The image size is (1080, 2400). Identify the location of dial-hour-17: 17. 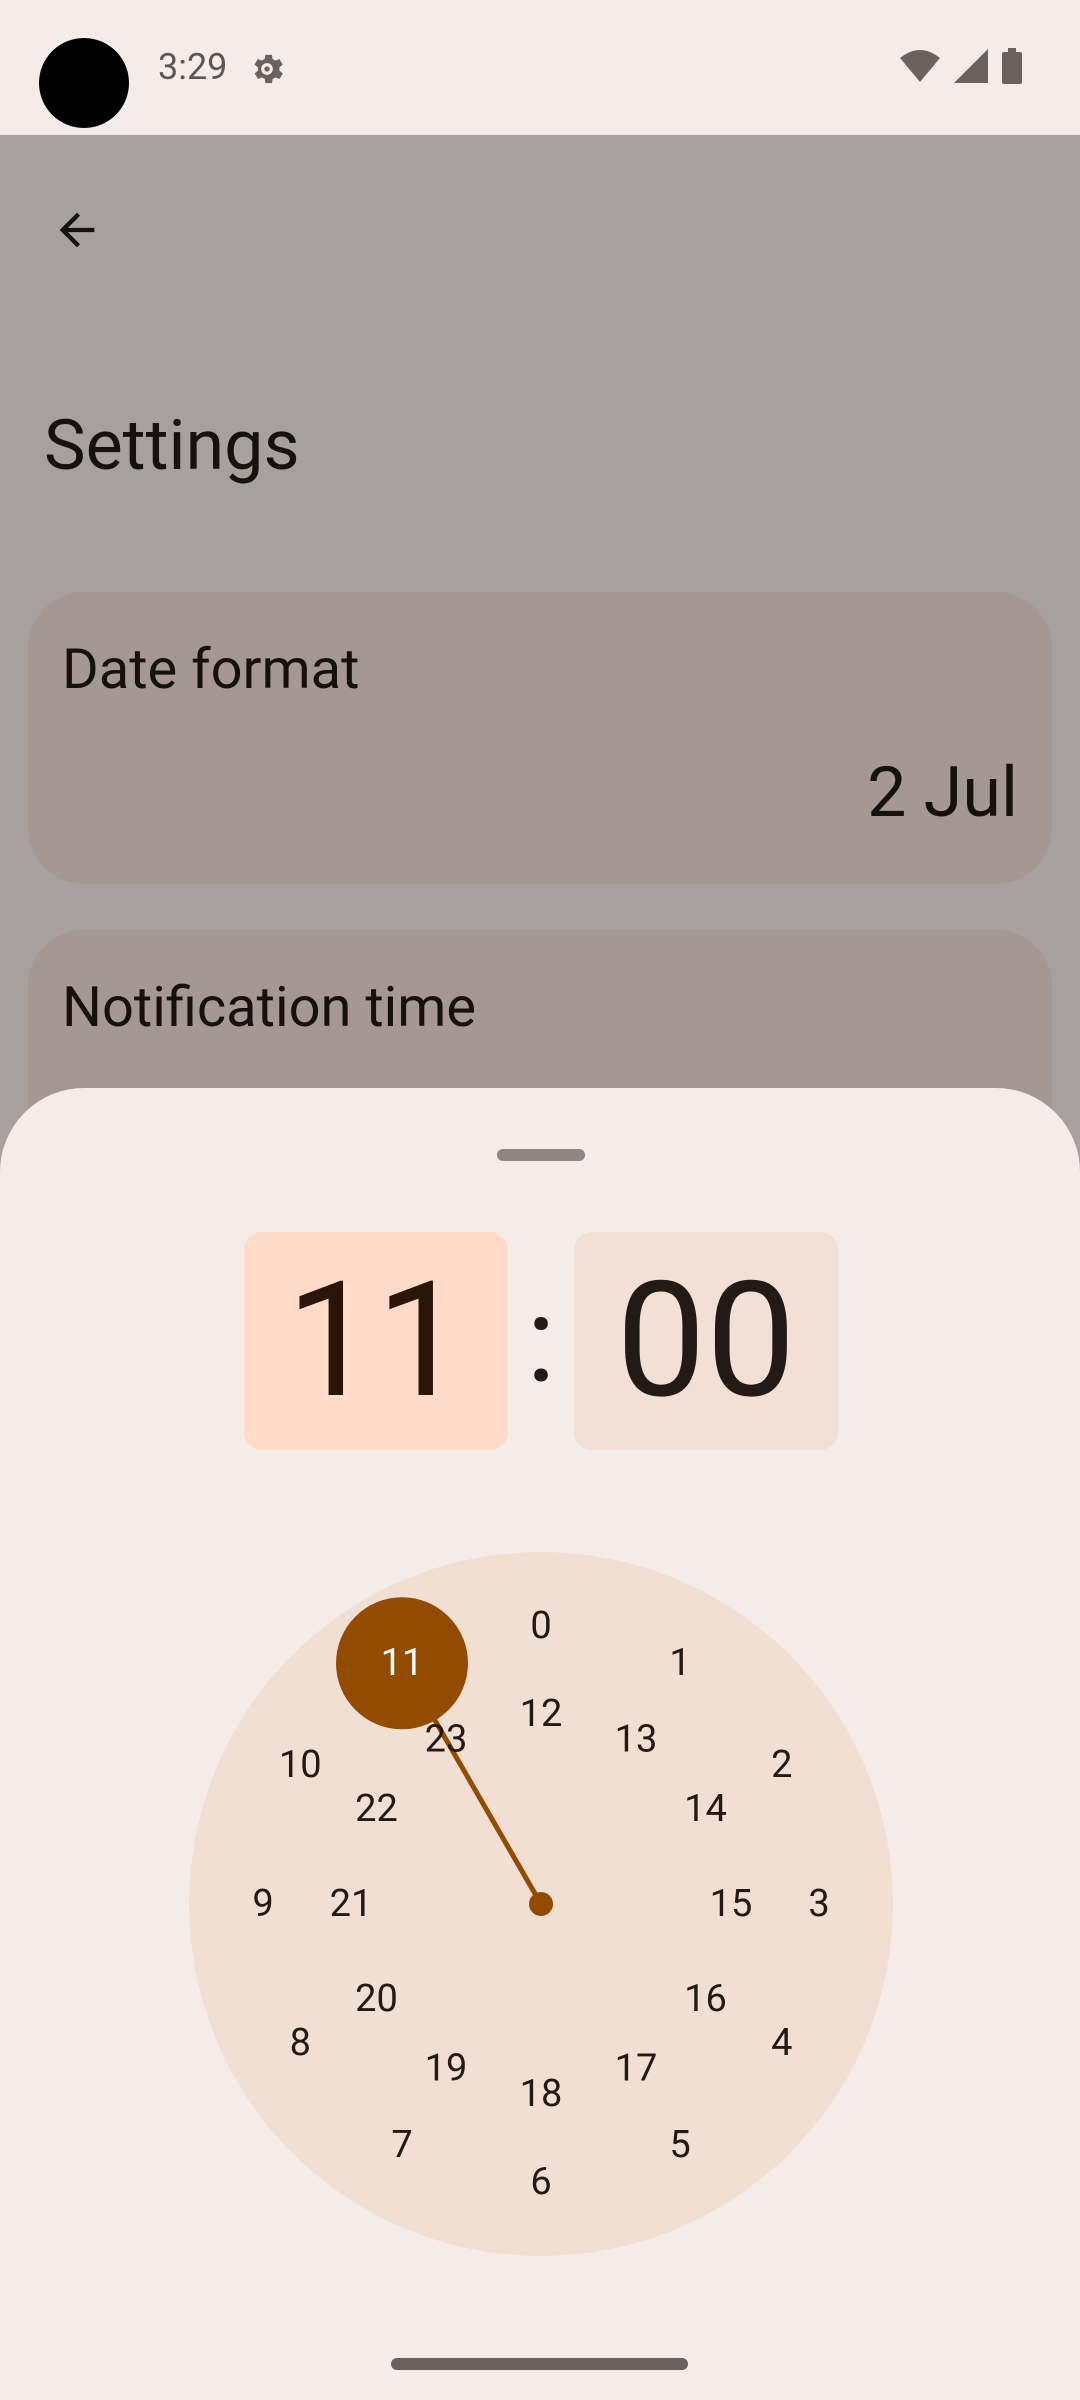
(636, 2069).